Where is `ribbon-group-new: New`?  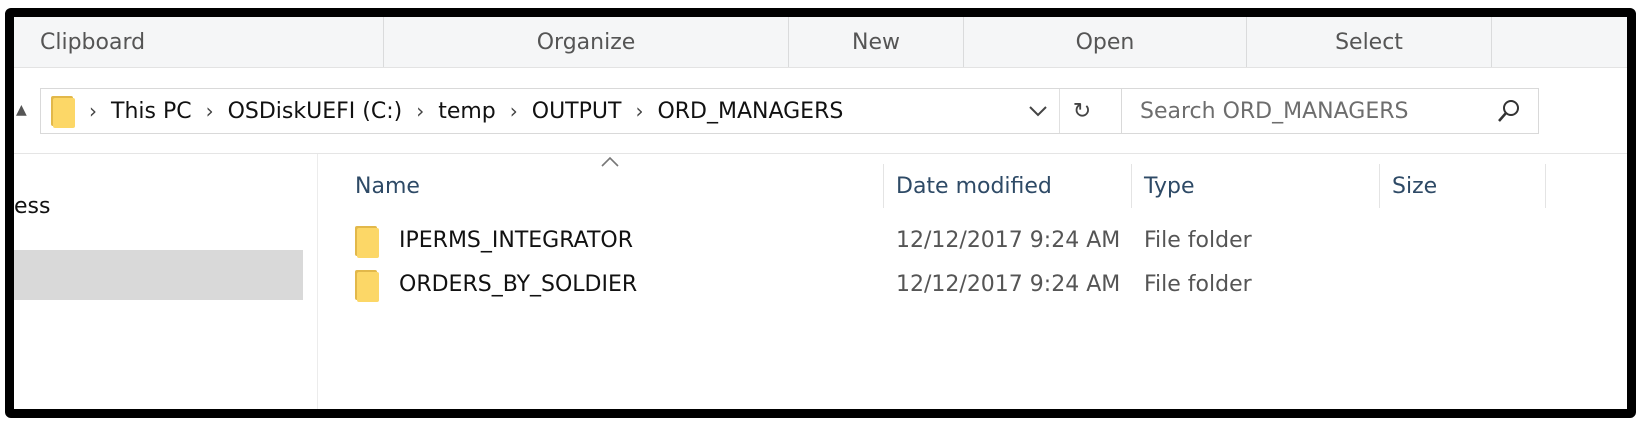 ribbon-group-new: New is located at coordinates (876, 42).